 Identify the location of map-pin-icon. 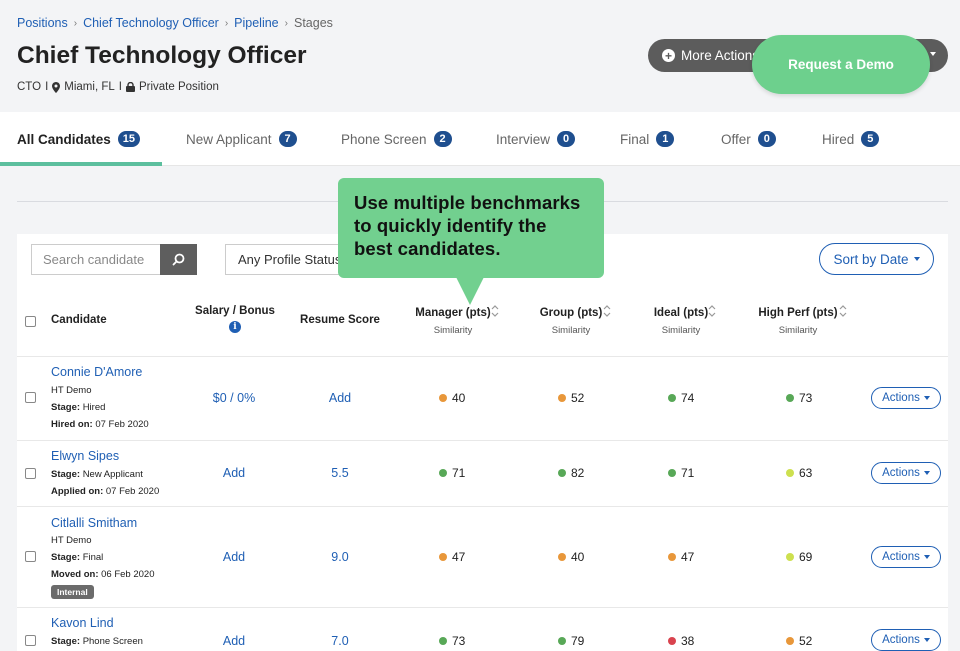
(56, 87).